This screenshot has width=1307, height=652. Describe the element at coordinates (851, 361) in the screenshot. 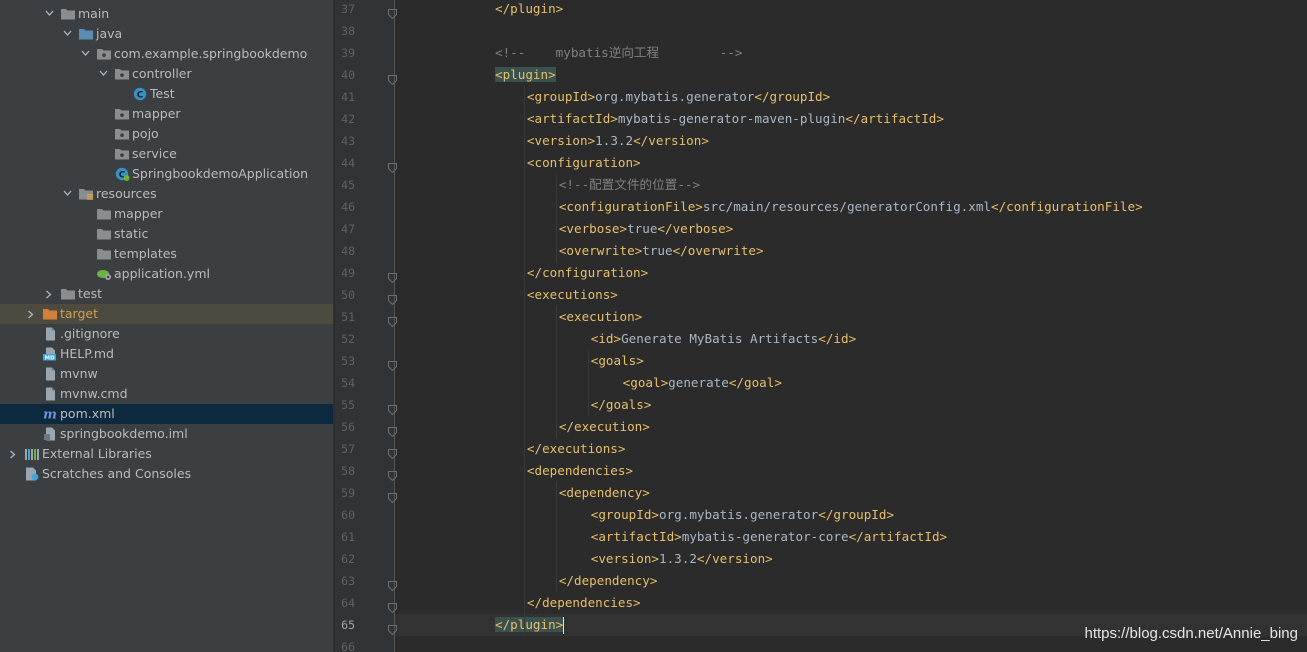

I see `code-line: <goals>` at that location.